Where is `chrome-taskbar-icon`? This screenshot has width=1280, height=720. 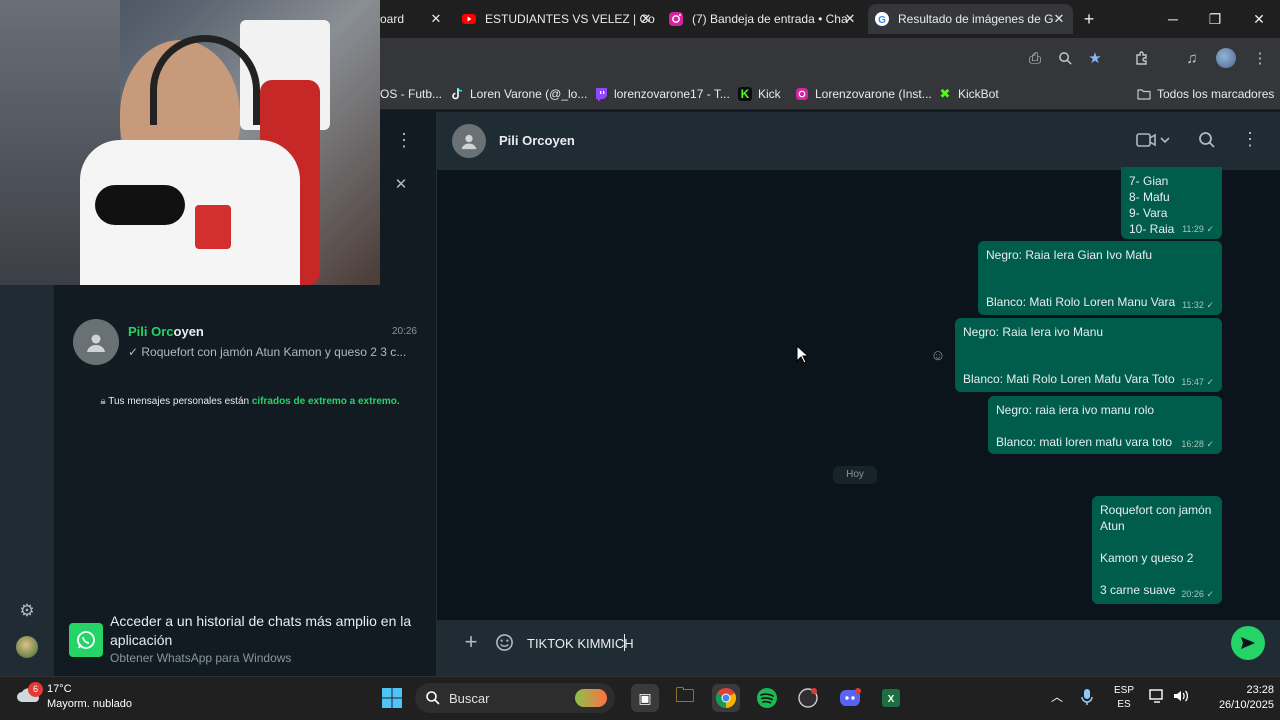 chrome-taskbar-icon is located at coordinates (726, 698).